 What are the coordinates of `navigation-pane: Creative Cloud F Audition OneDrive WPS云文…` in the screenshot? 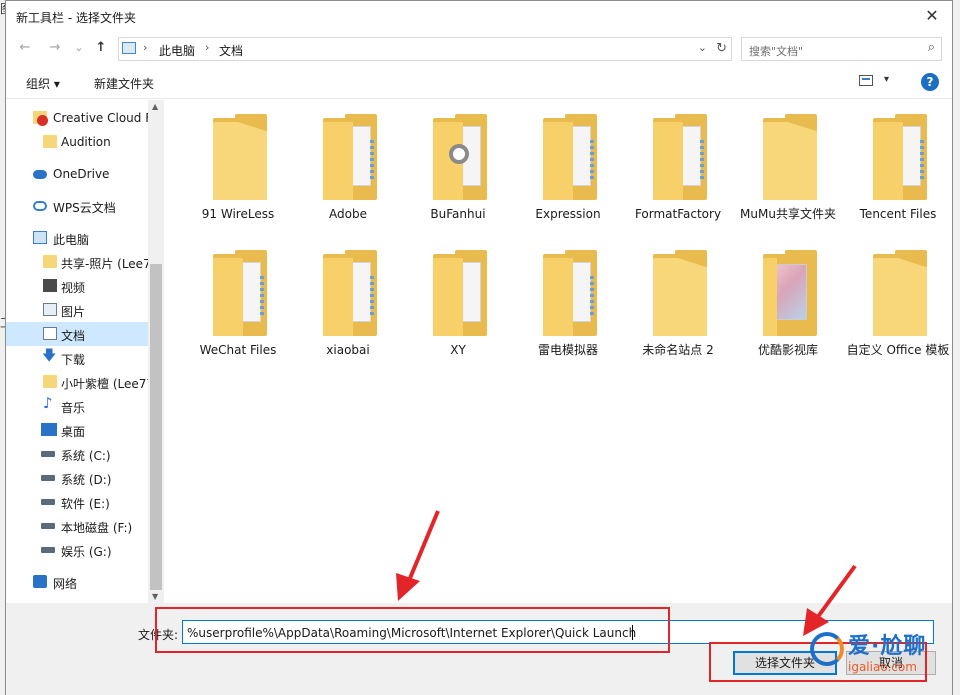 It's located at (85, 351).